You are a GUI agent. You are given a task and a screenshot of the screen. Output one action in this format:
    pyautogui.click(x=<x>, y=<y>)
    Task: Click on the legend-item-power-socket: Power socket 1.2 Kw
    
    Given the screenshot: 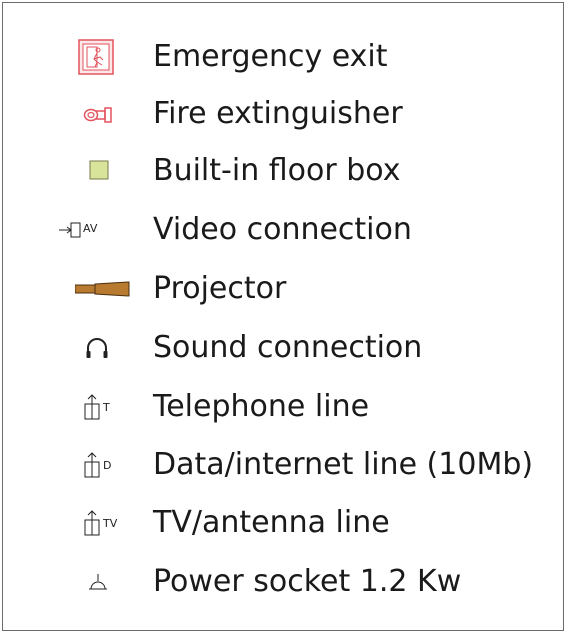 What is the action you would take?
    pyautogui.click(x=283, y=582)
    